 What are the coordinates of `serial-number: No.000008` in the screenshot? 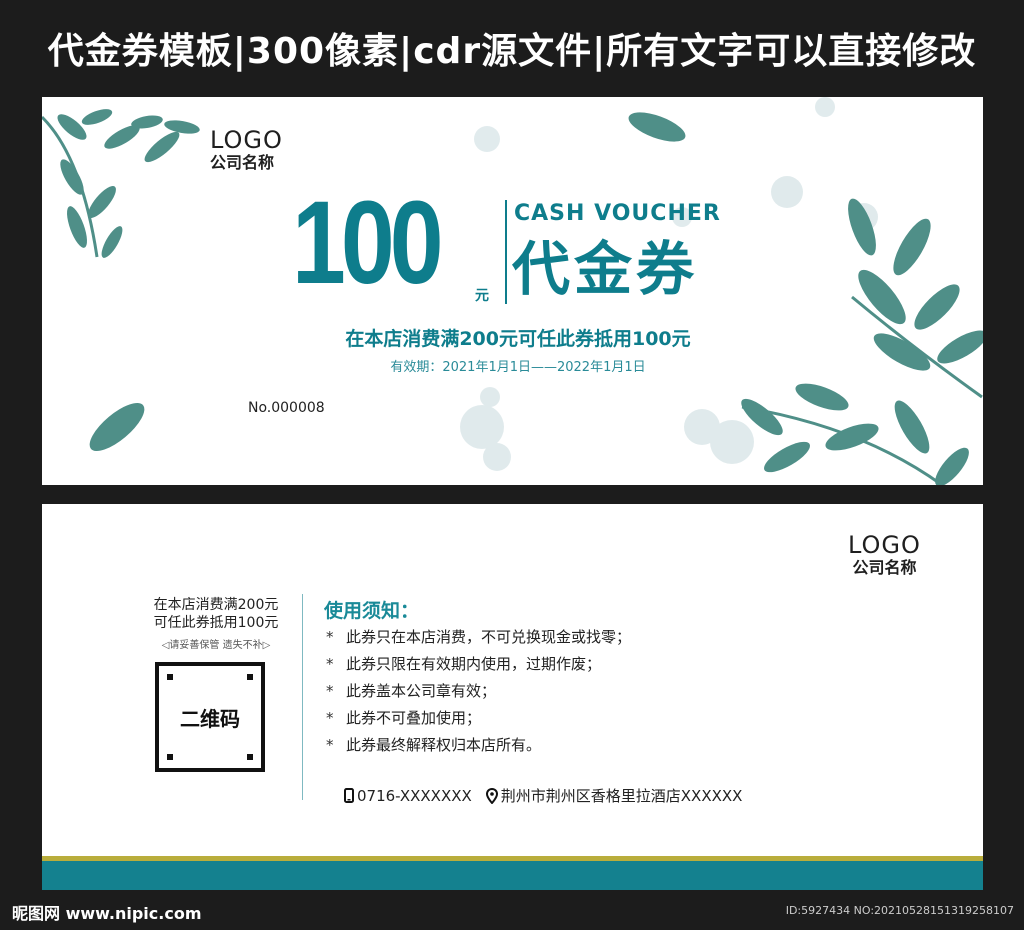 It's located at (286, 408).